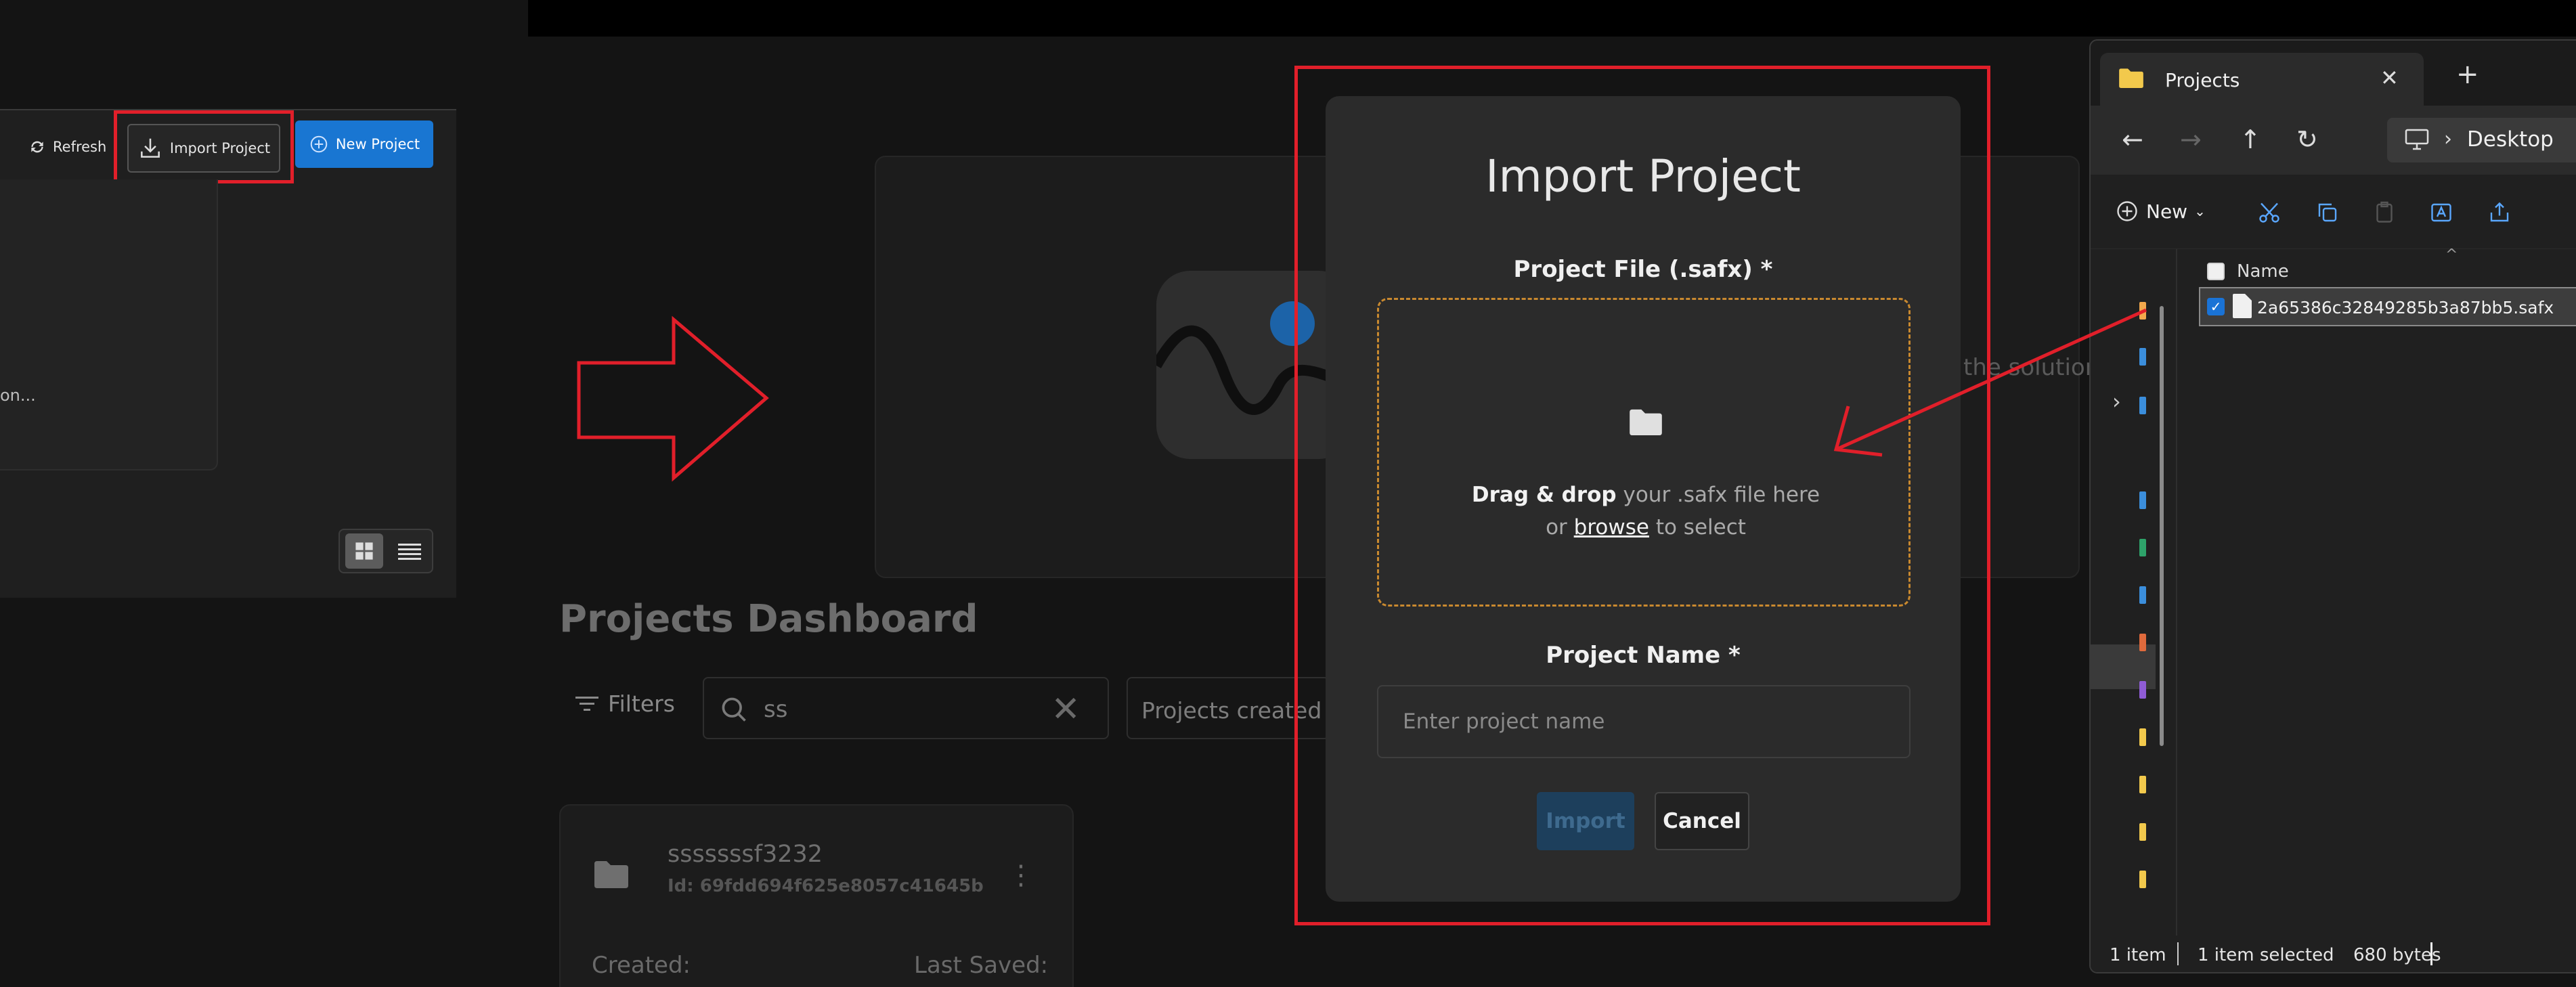  I want to click on row-checkbox: ✓, so click(2216, 306).